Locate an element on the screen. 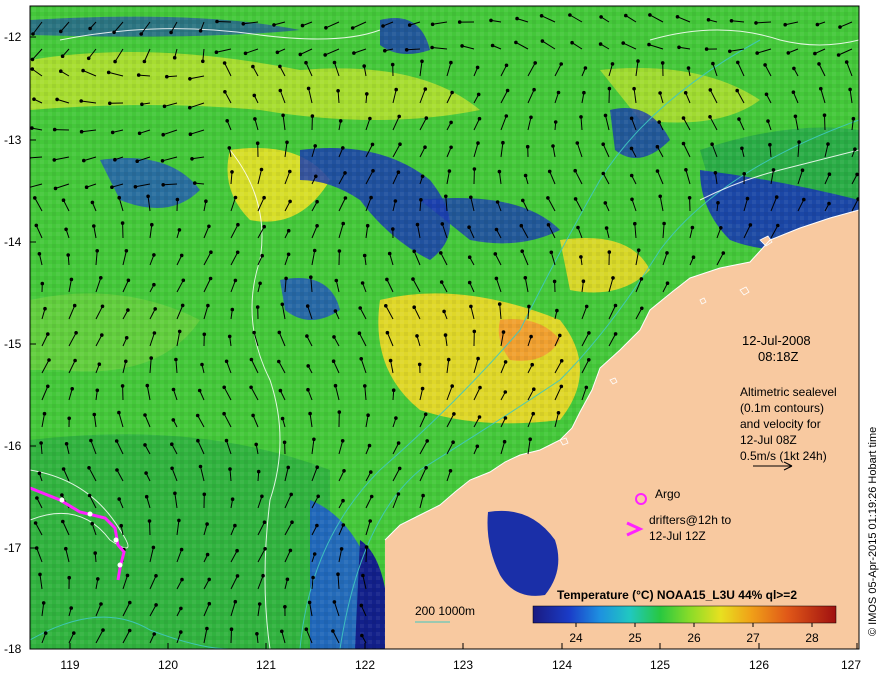 The image size is (880, 680). credit-text: © IMOS 05-Apr-2015 01:19:26 Hobart time is located at coordinates (873, 531).